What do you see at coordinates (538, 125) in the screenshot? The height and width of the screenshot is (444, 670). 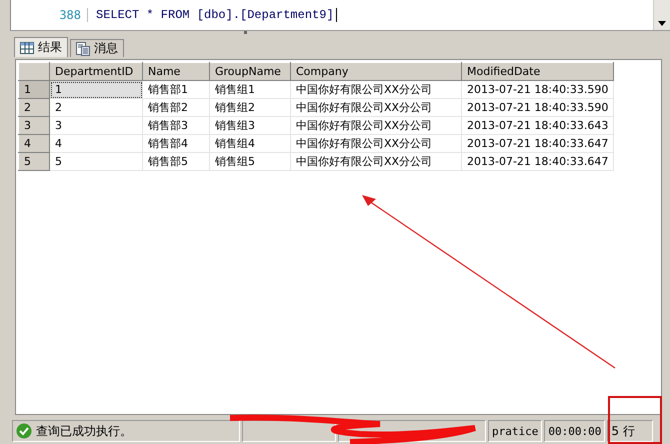 I see `table-cell: 2013-07-21 18:40:33.643` at bounding box center [538, 125].